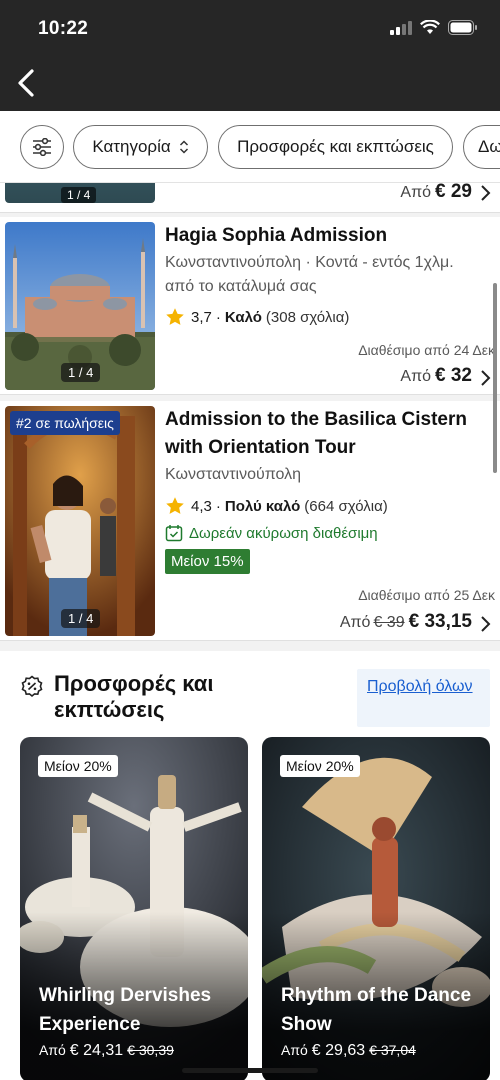  What do you see at coordinates (423, 698) in the screenshot?
I see `view-all-link: Προβολή όλων` at bounding box center [423, 698].